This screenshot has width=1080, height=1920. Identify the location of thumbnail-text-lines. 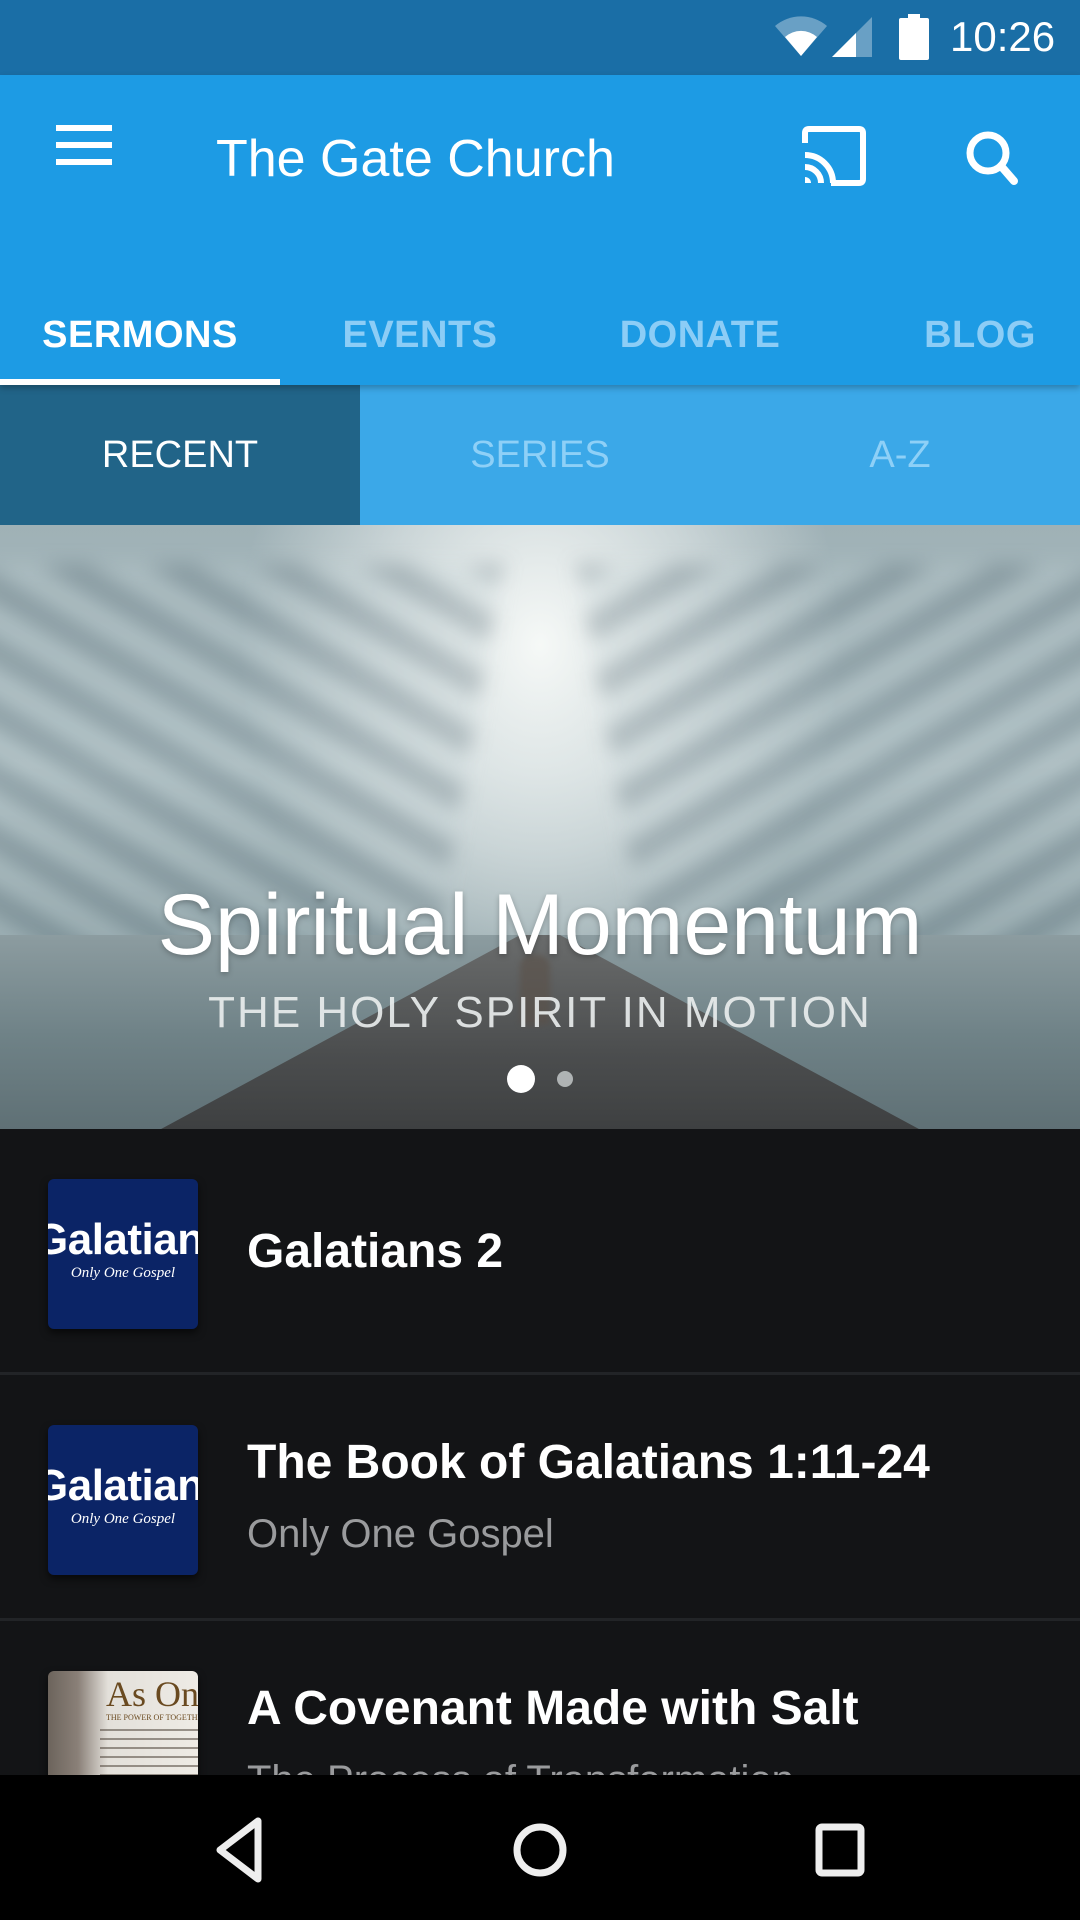
(149, 1752).